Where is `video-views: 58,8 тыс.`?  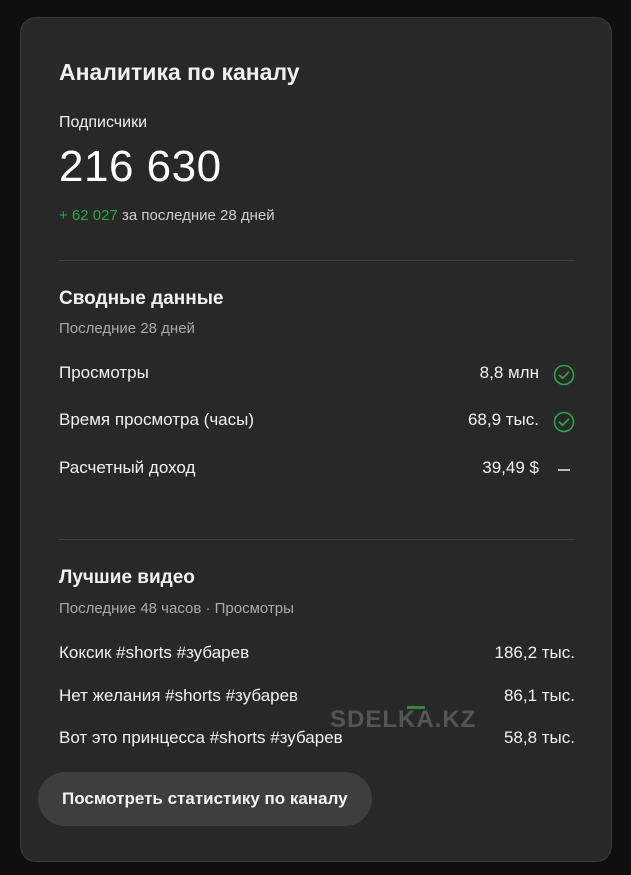
video-views: 58,8 тыс. is located at coordinates (539, 737).